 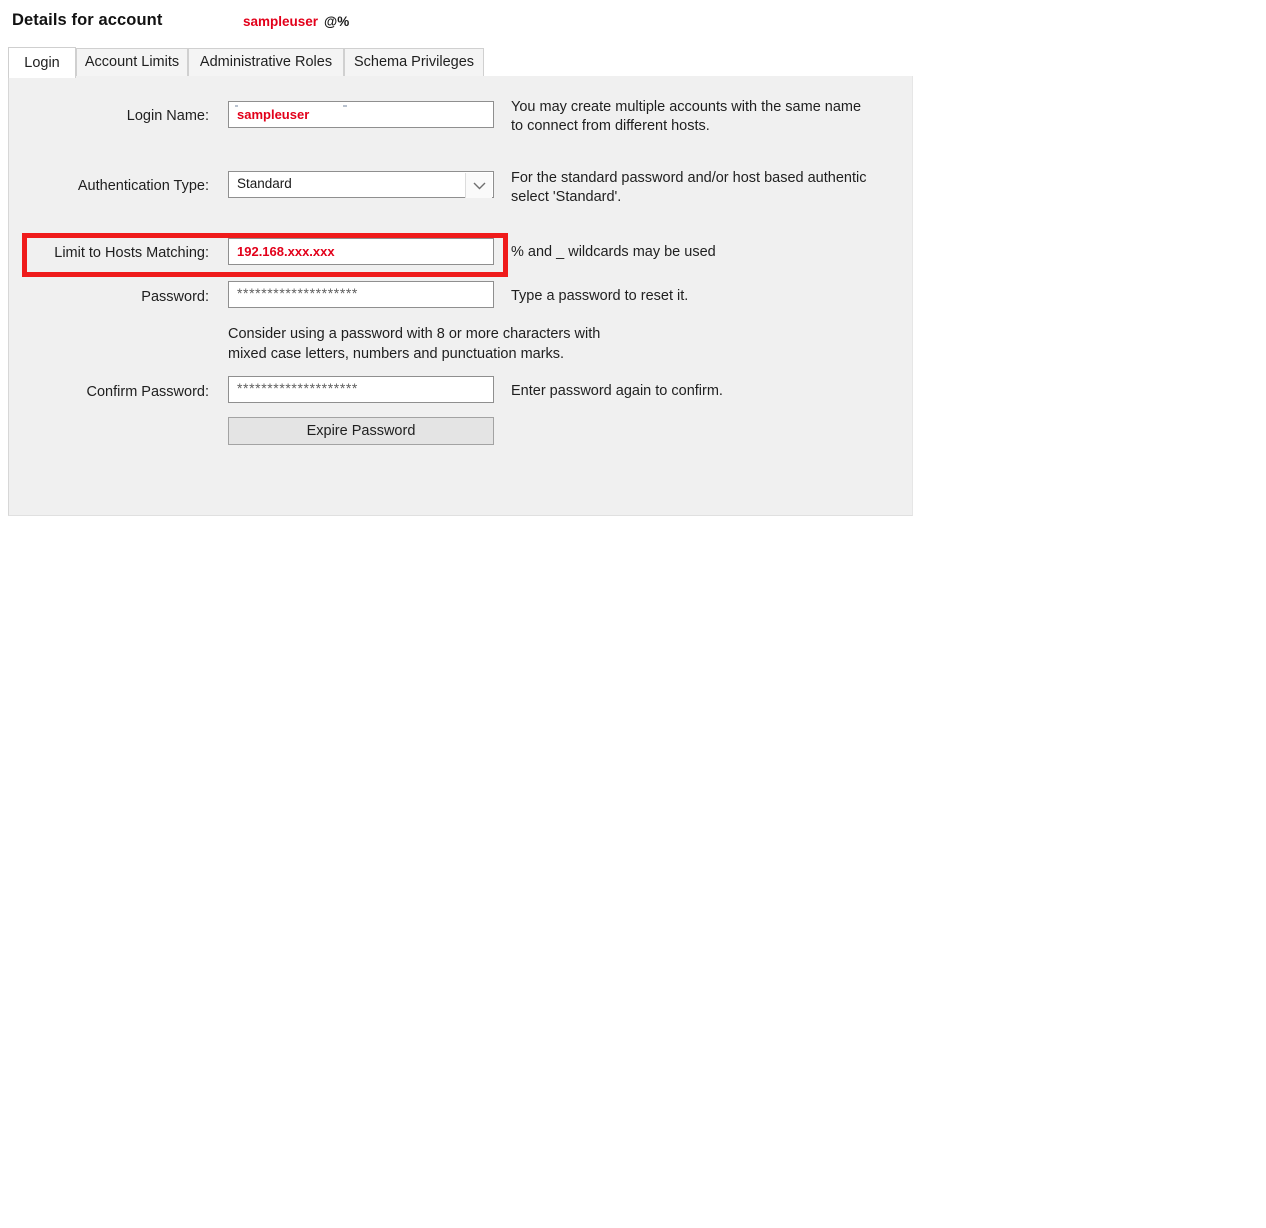 I want to click on login-name-value: sampleuser, so click(x=273, y=114).